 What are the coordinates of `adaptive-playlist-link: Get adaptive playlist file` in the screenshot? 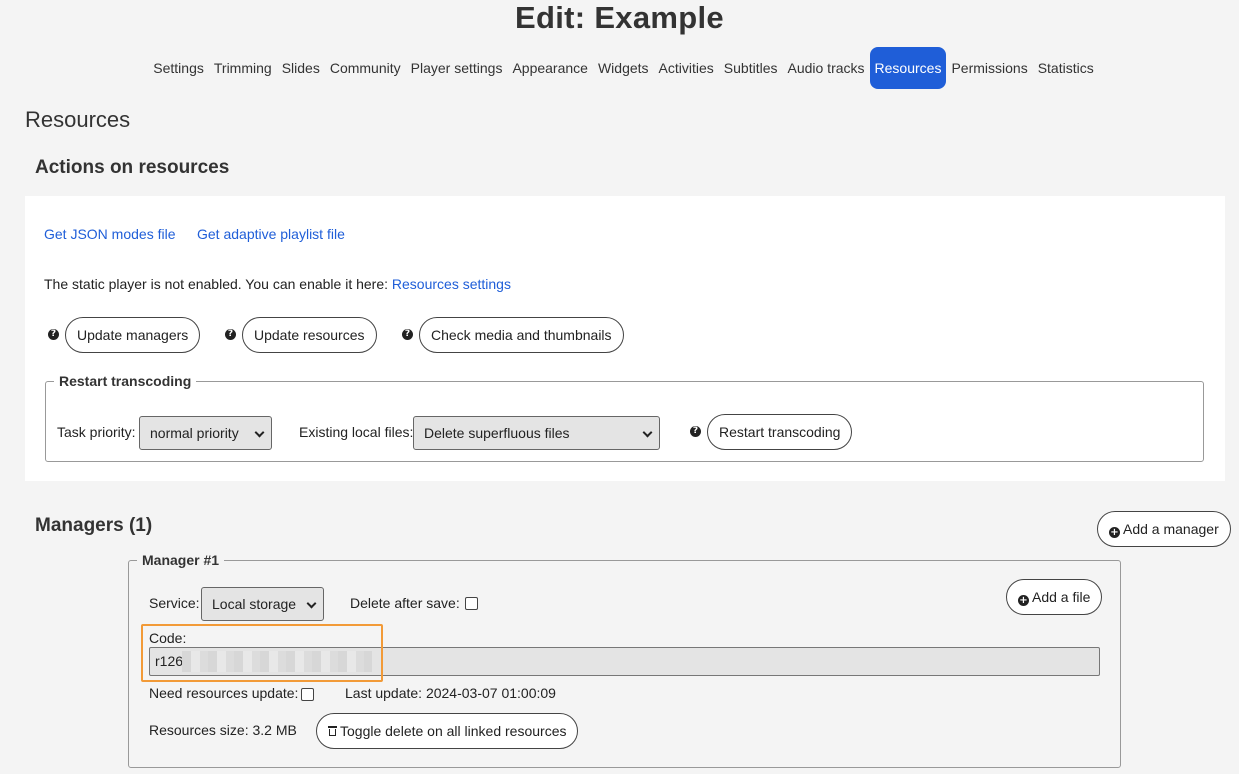 It's located at (271, 234).